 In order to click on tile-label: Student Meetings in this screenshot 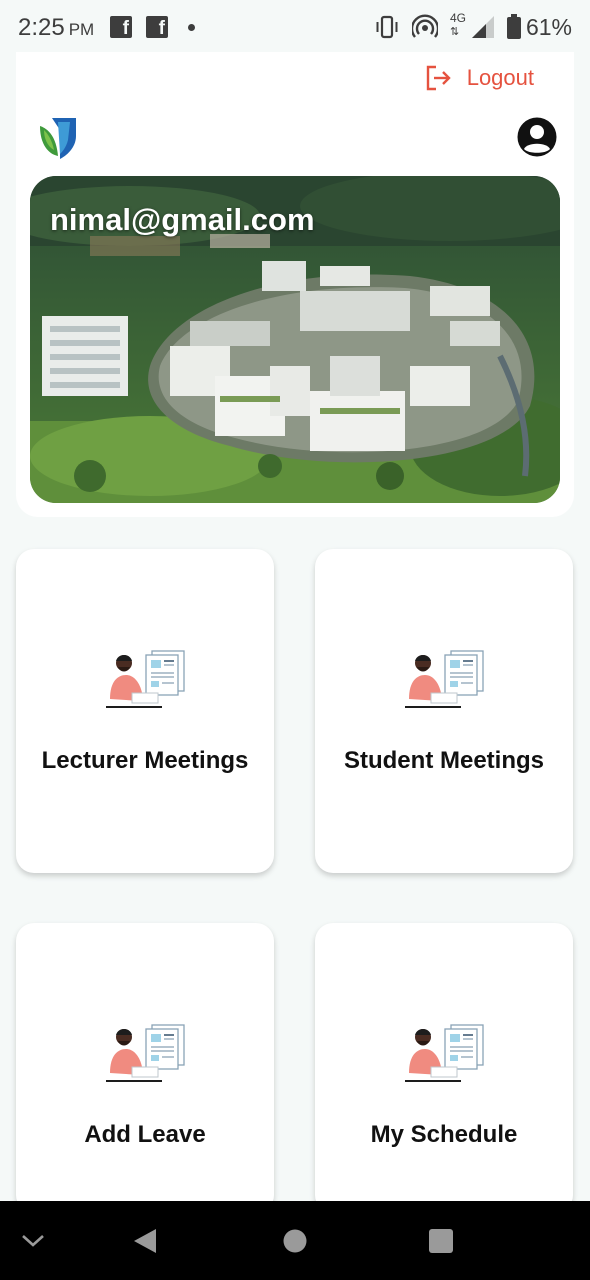, I will do `click(443, 760)`.